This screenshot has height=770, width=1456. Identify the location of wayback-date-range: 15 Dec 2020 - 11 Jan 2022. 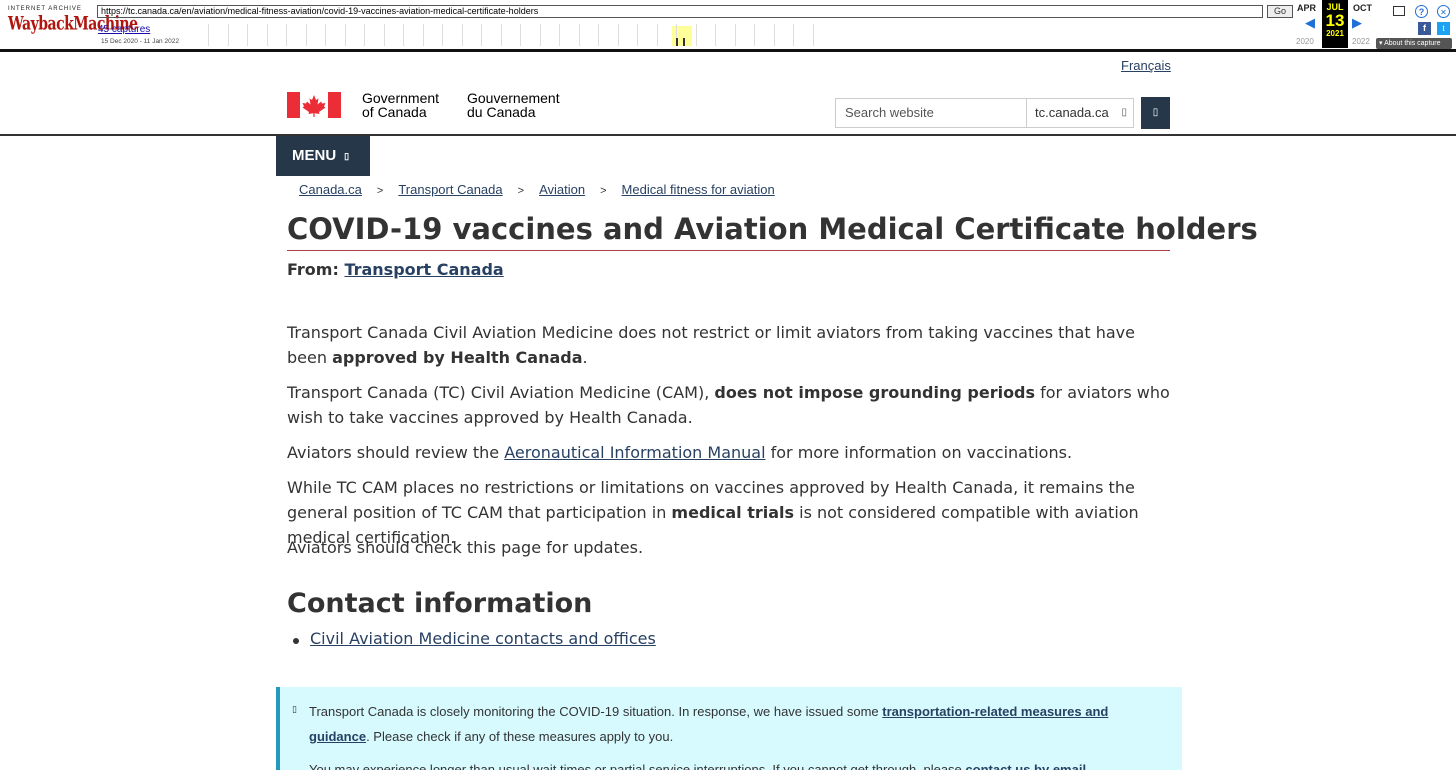
(140, 41).